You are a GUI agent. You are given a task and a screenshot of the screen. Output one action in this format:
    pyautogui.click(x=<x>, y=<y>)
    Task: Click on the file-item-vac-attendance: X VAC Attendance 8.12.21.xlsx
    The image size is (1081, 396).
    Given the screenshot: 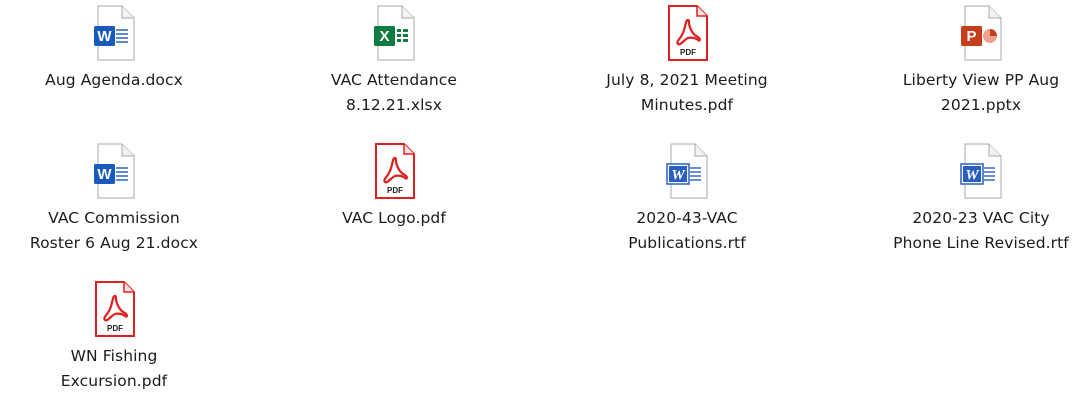 What is the action you would take?
    pyautogui.click(x=394, y=61)
    